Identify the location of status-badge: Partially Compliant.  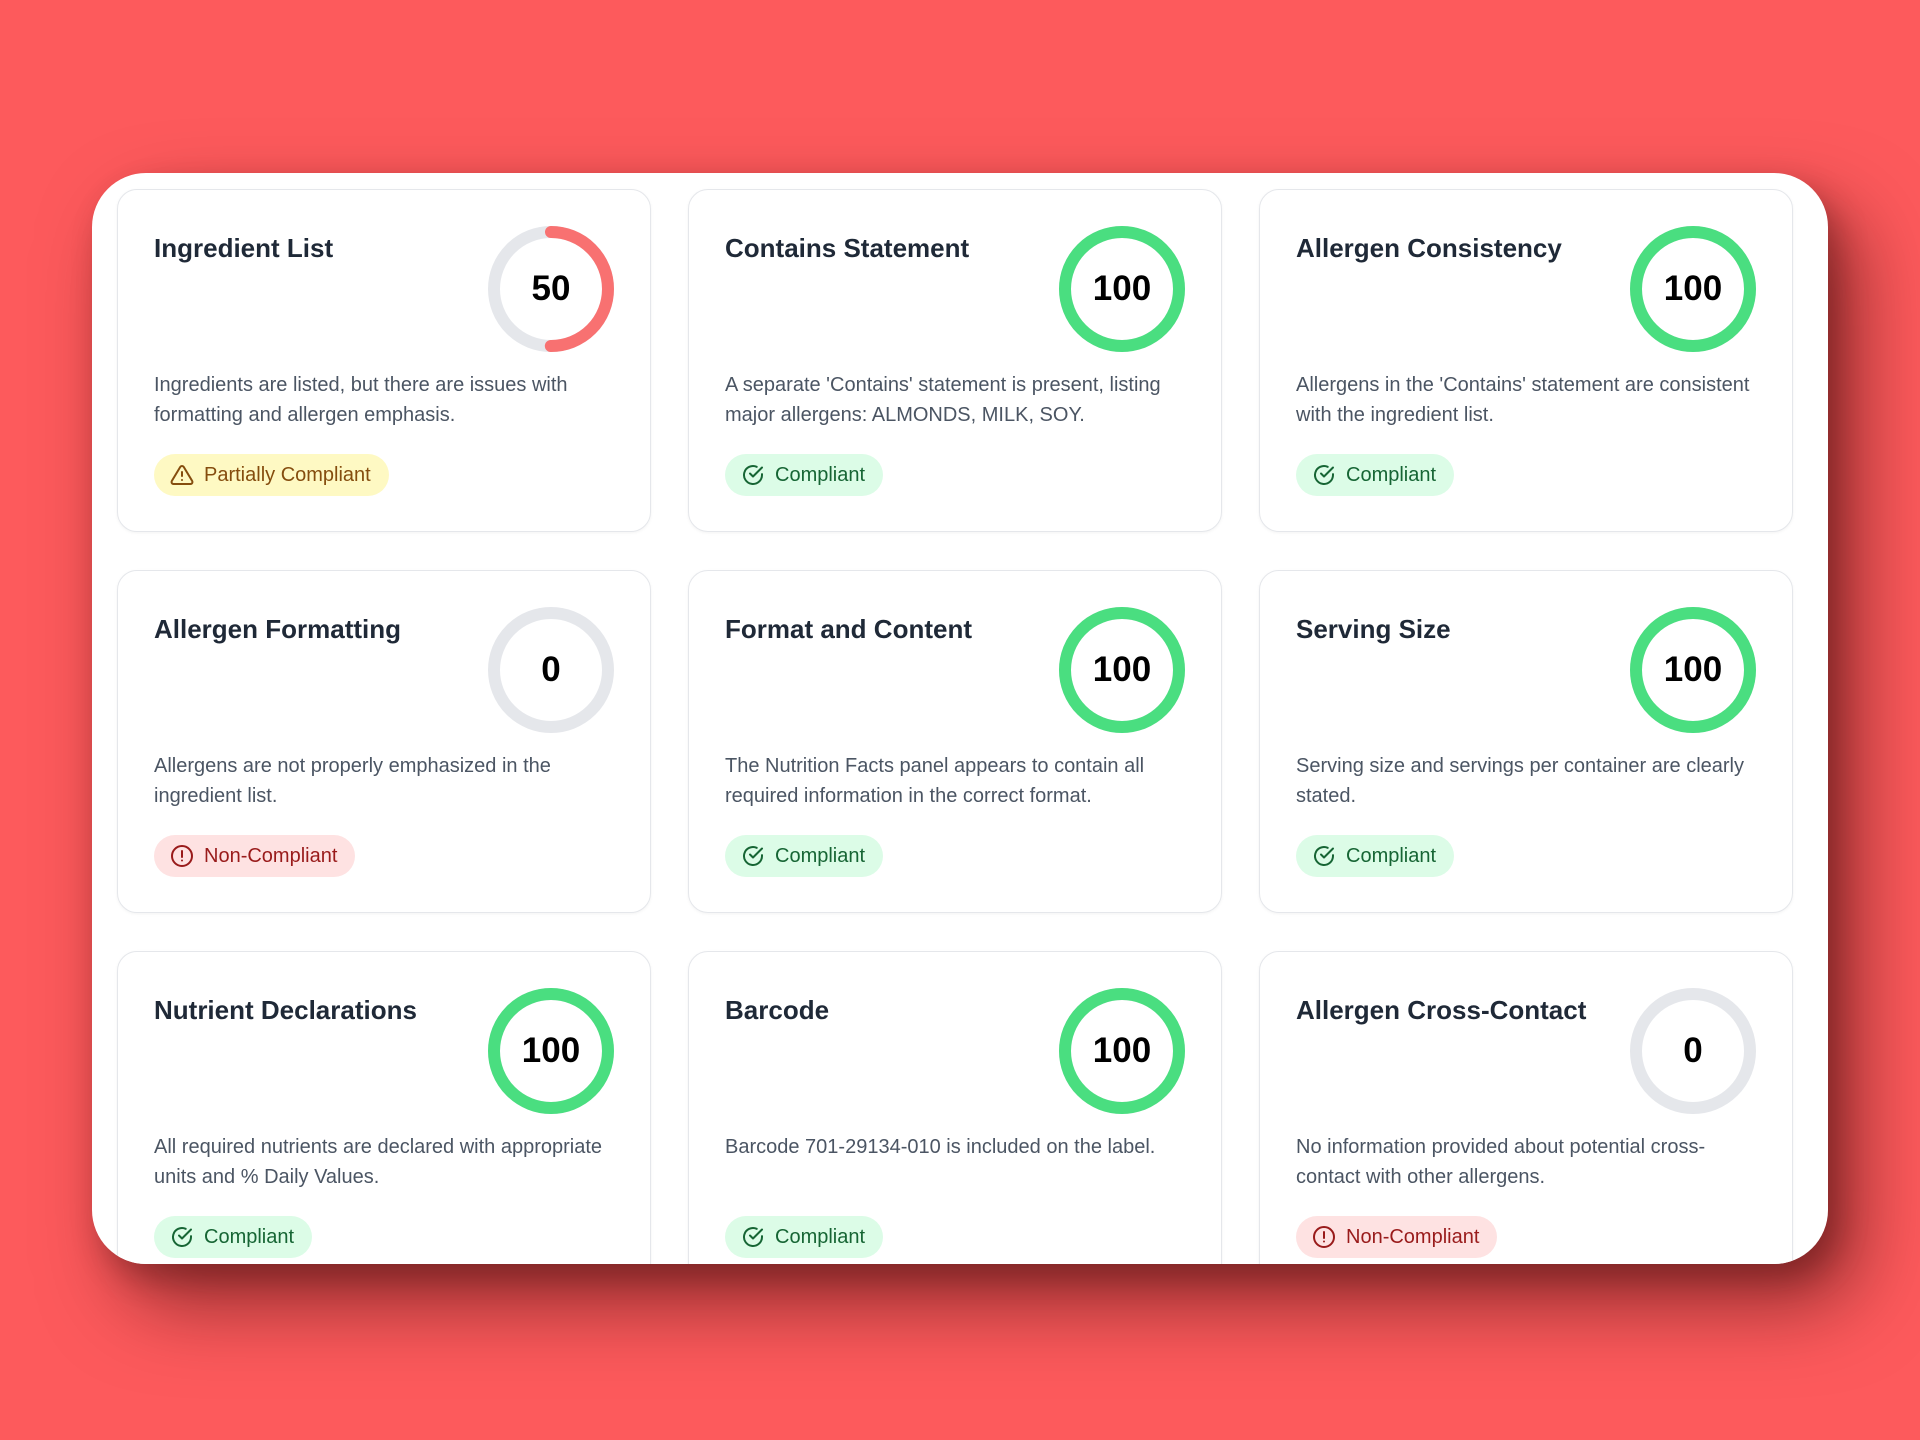
(271, 475).